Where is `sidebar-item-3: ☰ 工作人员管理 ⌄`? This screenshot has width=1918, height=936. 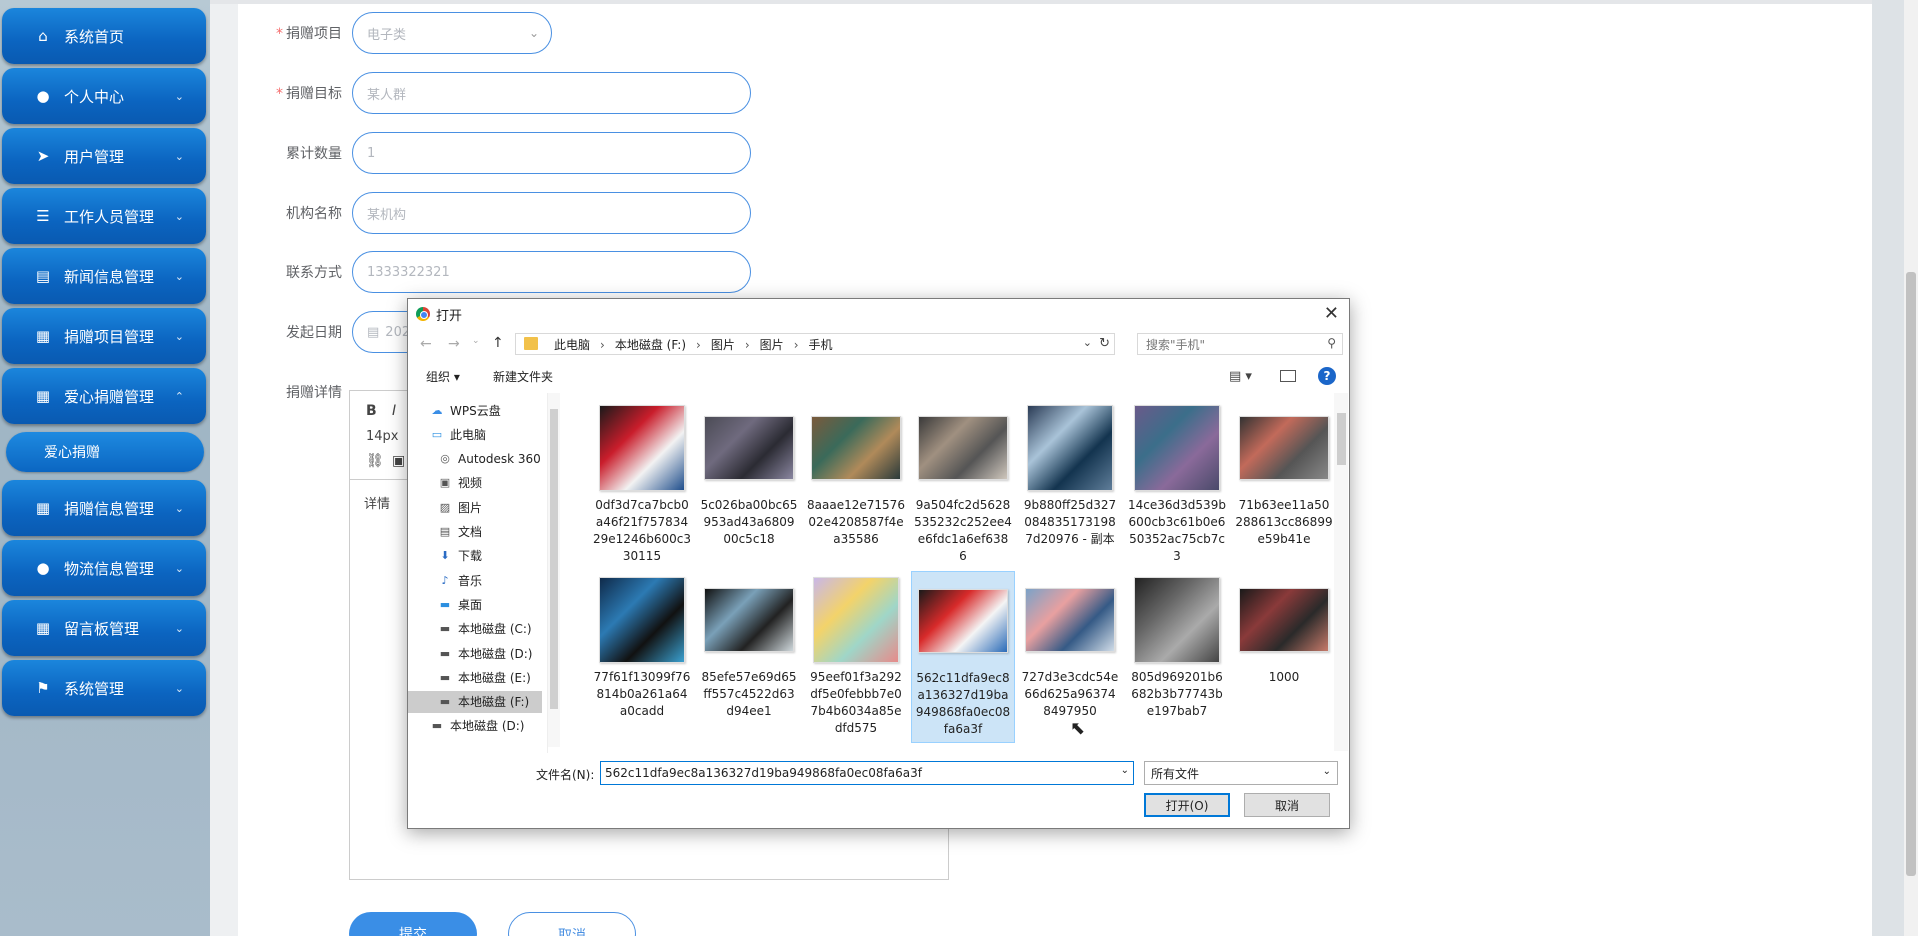 sidebar-item-3: ☰ 工作人员管理 ⌄ is located at coordinates (104, 216).